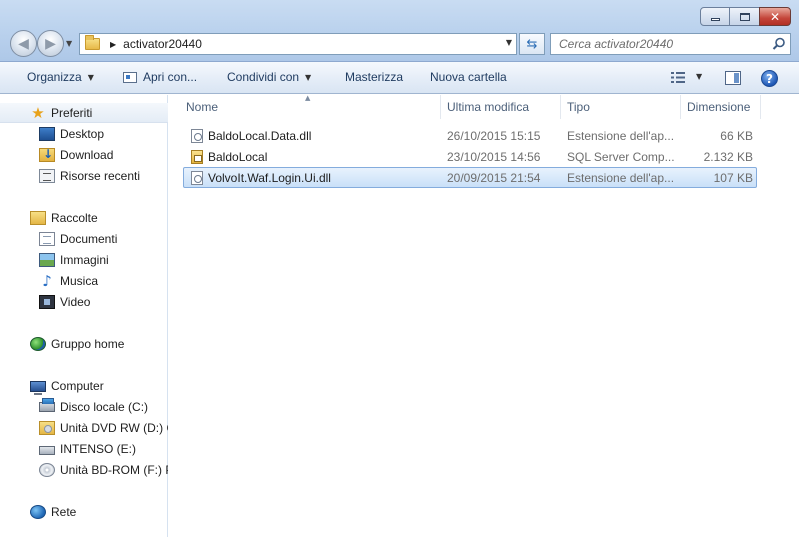  I want to click on breadcrumb-chevron-icon: ▶, so click(113, 44).